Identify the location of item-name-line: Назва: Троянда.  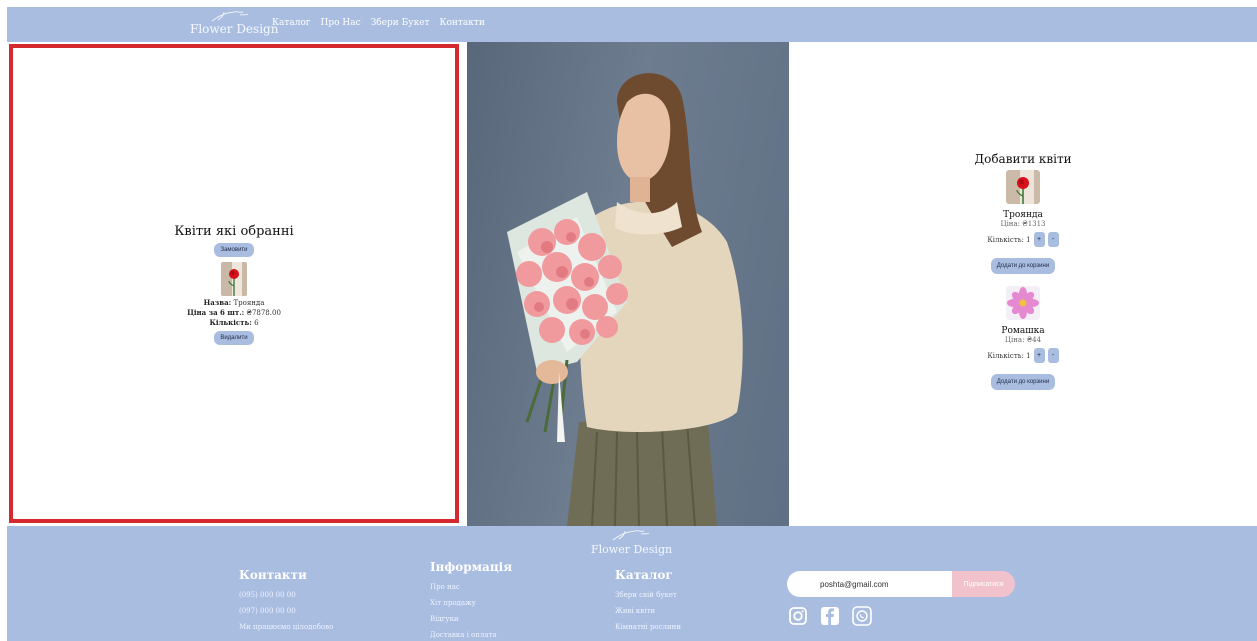
(234, 302).